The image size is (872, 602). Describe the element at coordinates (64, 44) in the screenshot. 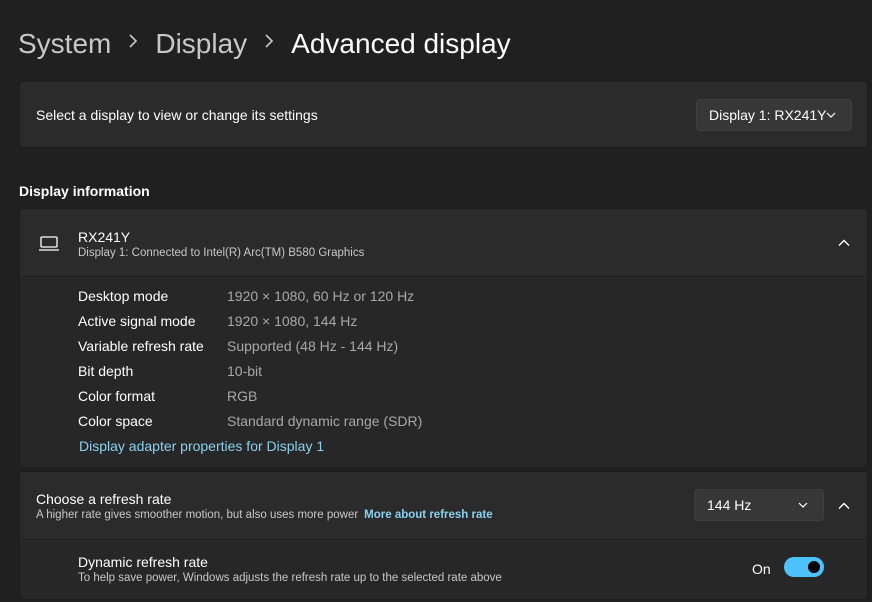

I see `breadcrumb-system: System` at that location.